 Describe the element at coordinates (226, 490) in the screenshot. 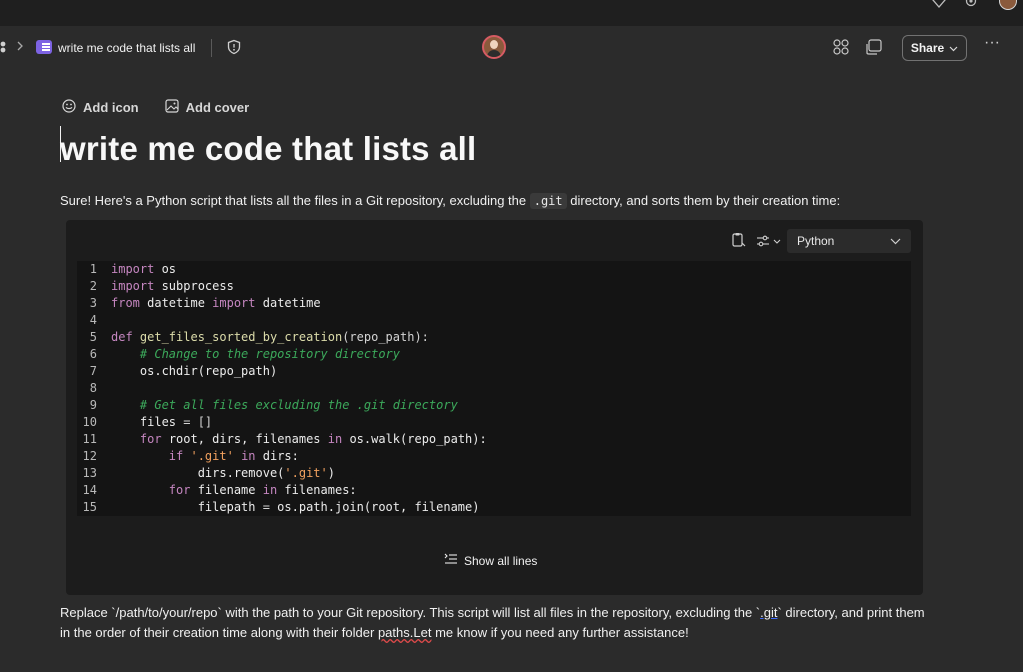

I see `code-token: filename` at that location.